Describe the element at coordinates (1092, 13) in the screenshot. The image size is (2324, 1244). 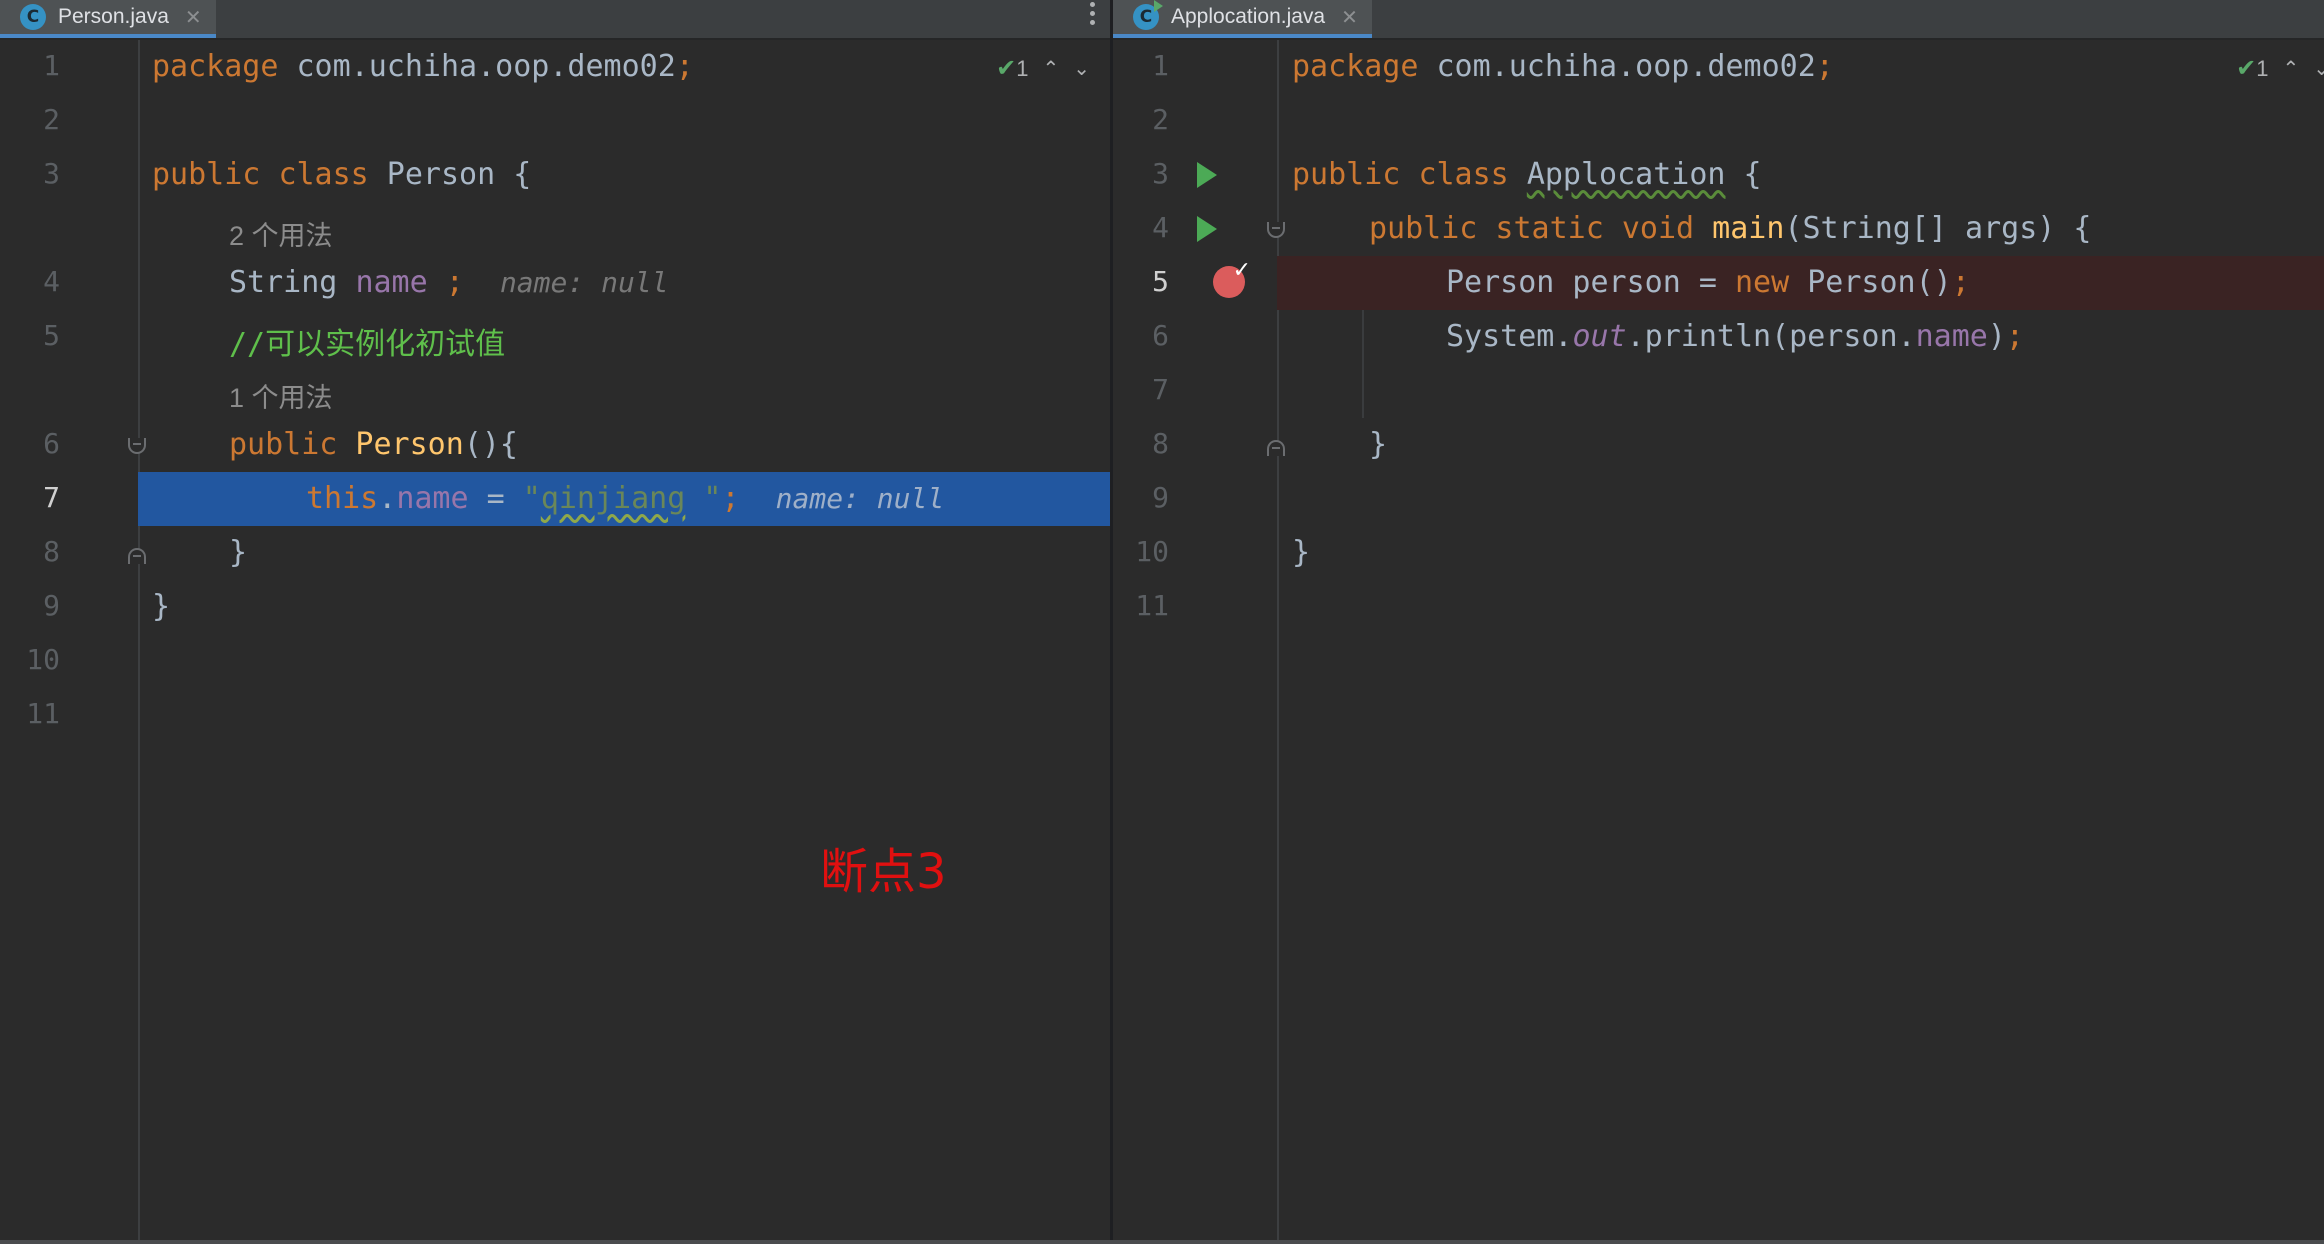
I see `more-vertical-icon` at that location.